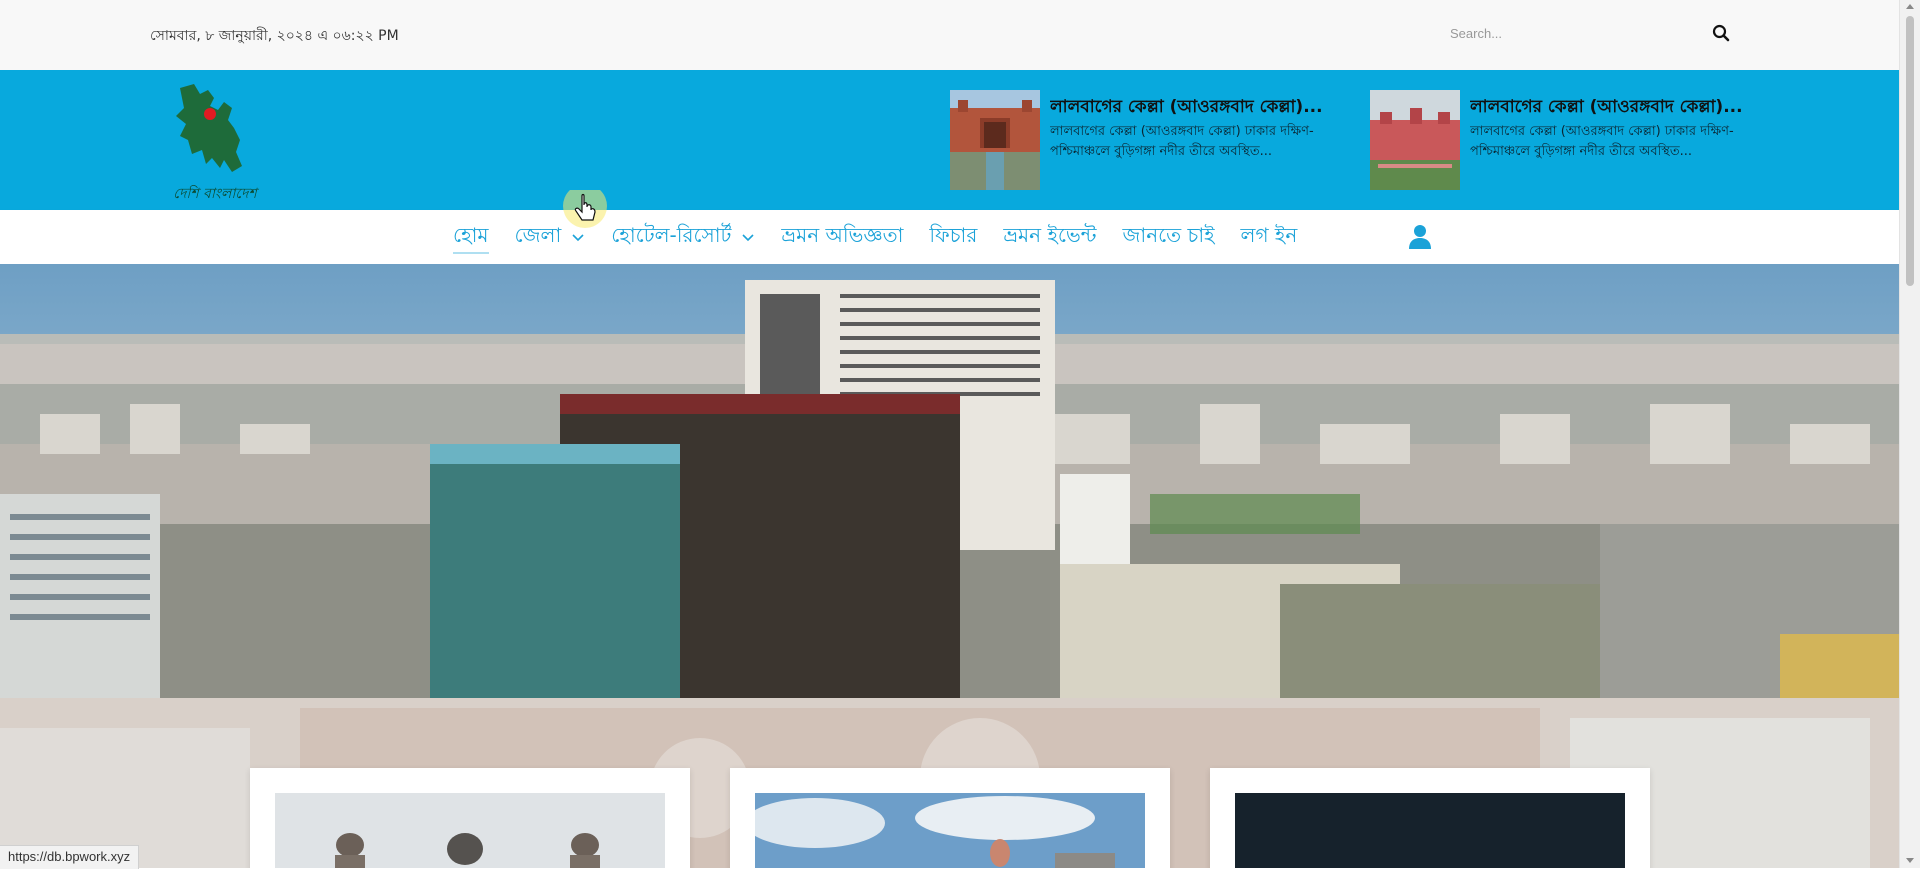 The height and width of the screenshot is (869, 1920). Describe the element at coordinates (209, 128) in the screenshot. I see `bangladesh-map-icon` at that location.